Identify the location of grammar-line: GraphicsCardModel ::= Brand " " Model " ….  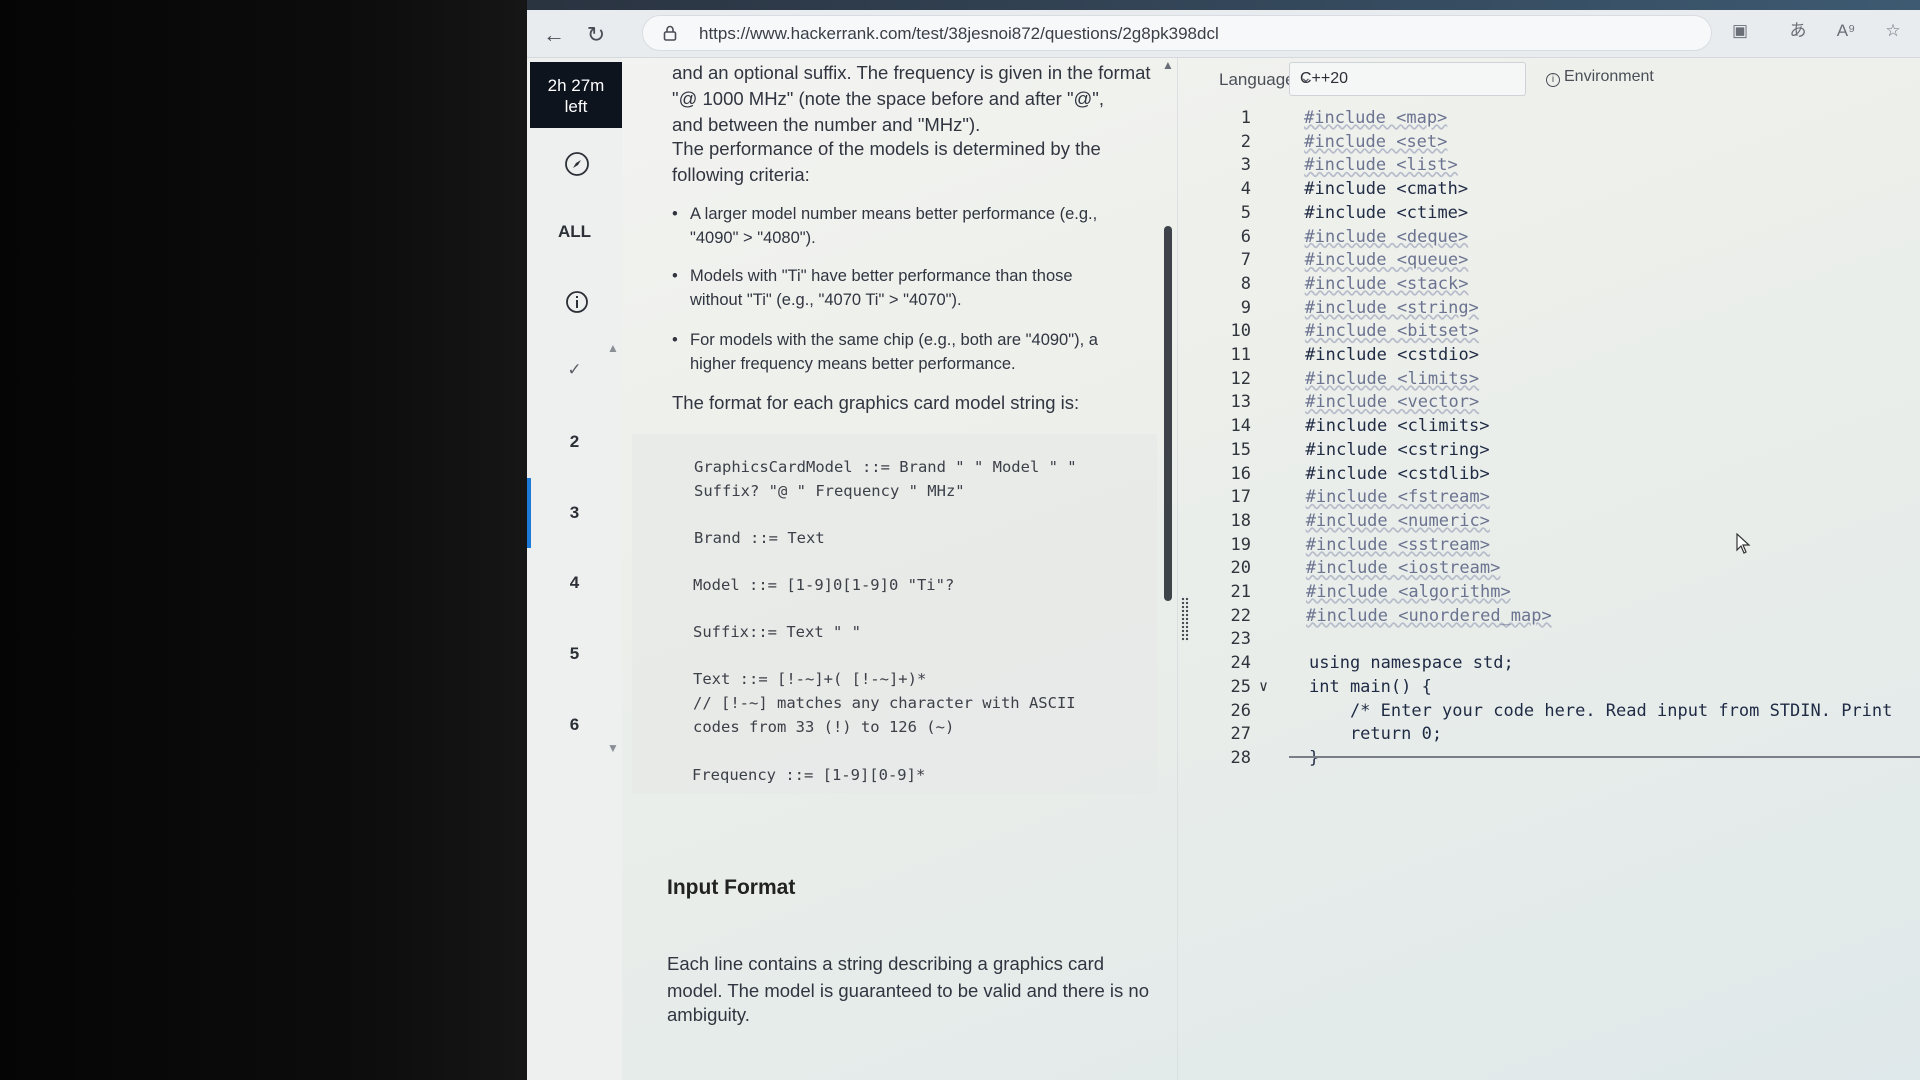
(885, 467).